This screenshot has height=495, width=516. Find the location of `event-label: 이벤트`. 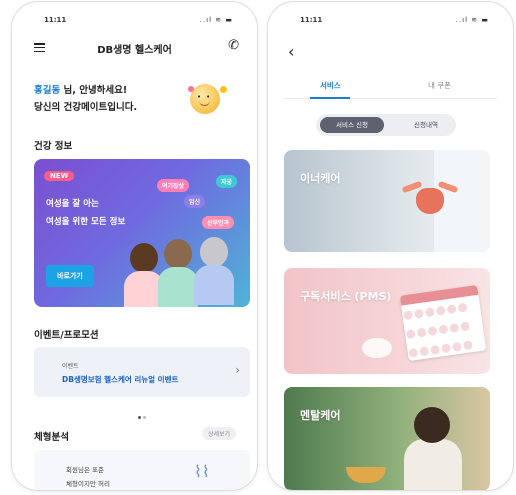

event-label: 이벤트 is located at coordinates (70, 366).